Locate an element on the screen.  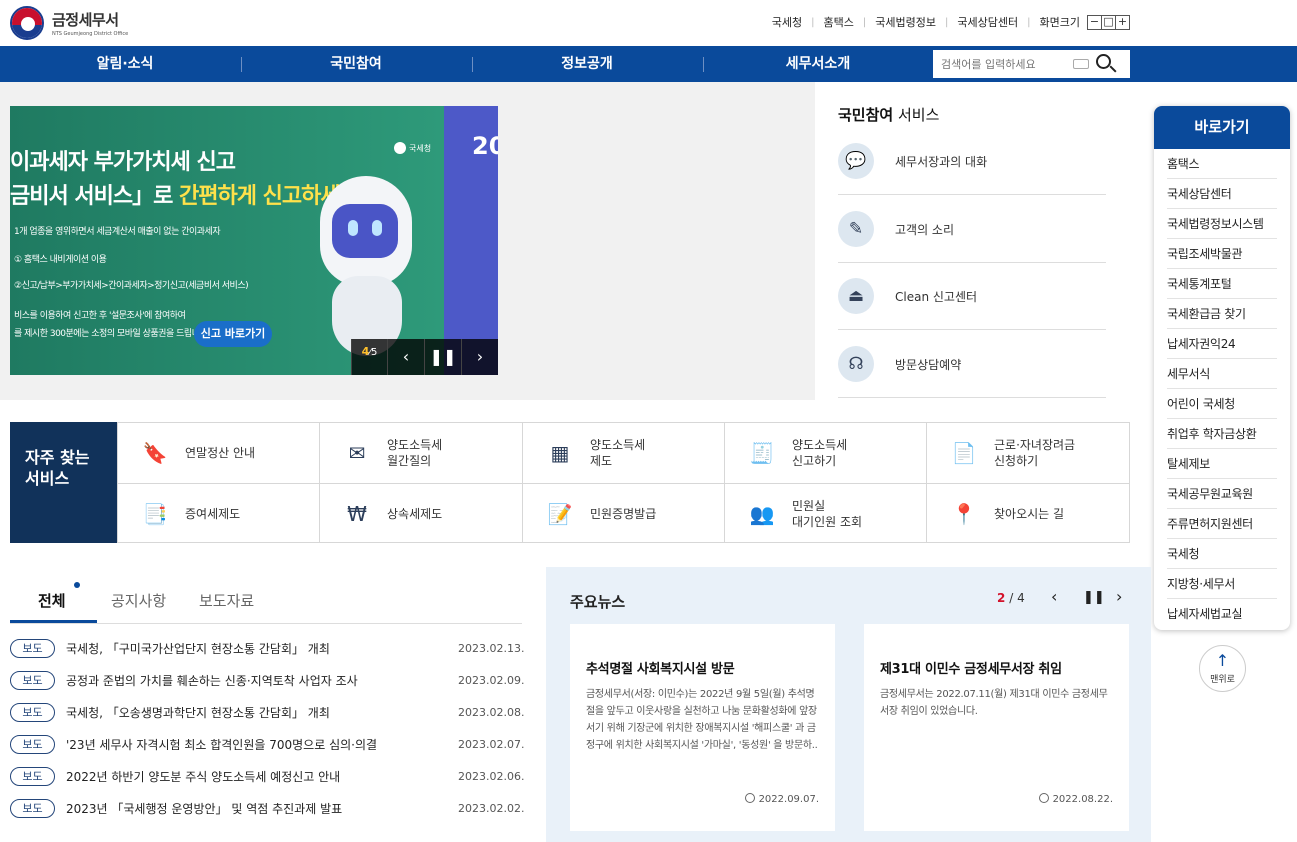
quick-link: 주류면허지원센터 is located at coordinates (1222, 524).